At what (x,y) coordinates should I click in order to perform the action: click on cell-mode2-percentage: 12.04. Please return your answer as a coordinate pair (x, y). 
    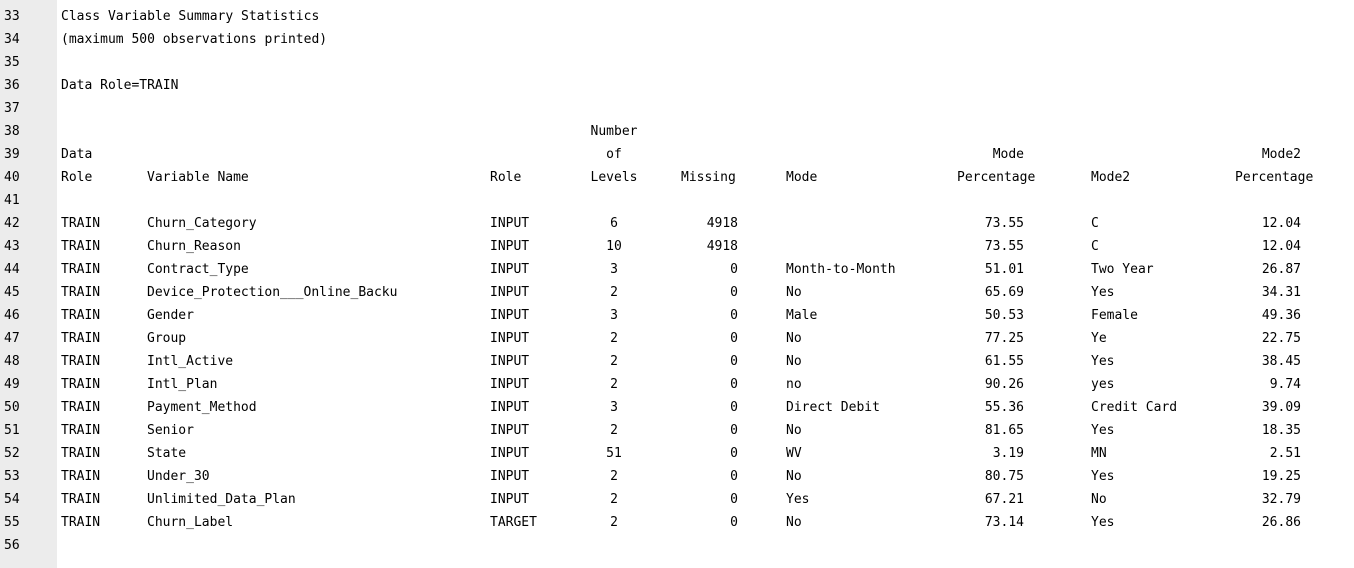
    Looking at the image, I should click on (1281, 246).